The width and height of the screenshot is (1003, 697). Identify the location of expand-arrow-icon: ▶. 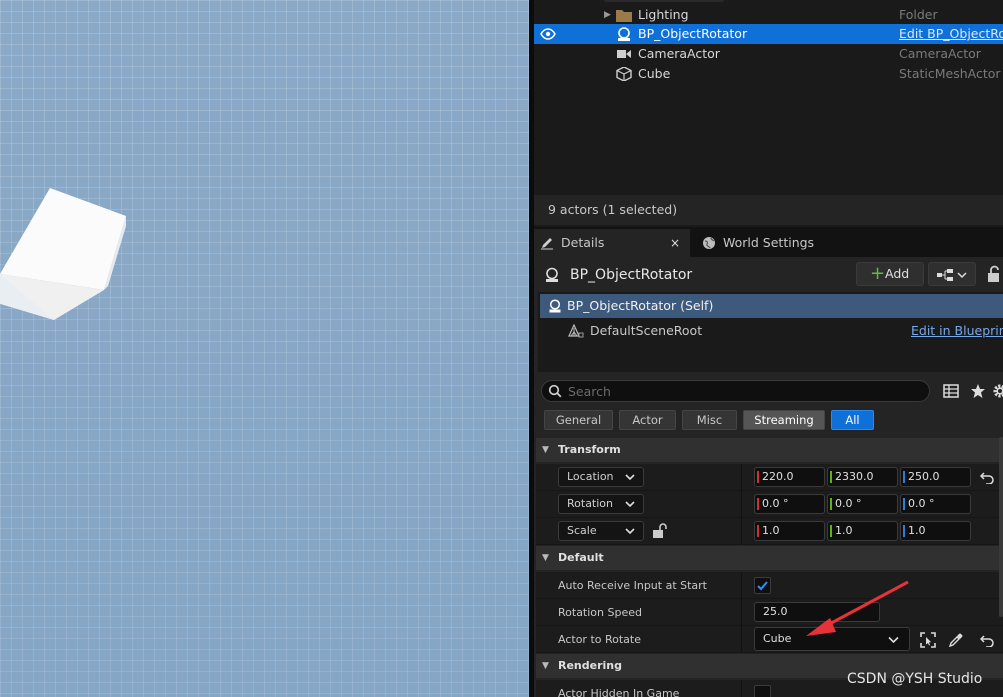
(607, 15).